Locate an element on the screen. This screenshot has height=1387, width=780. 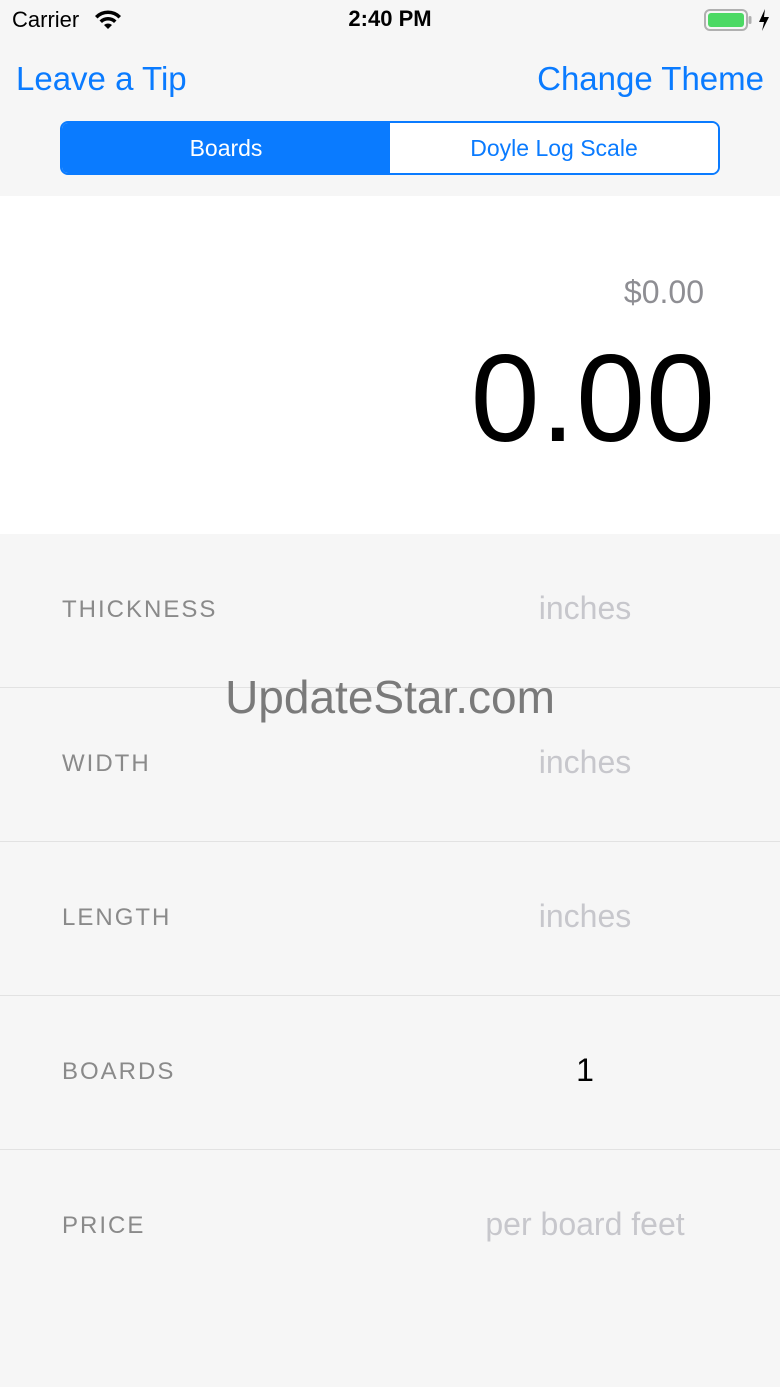
board-feet-result: 0.00 is located at coordinates (593, 399).